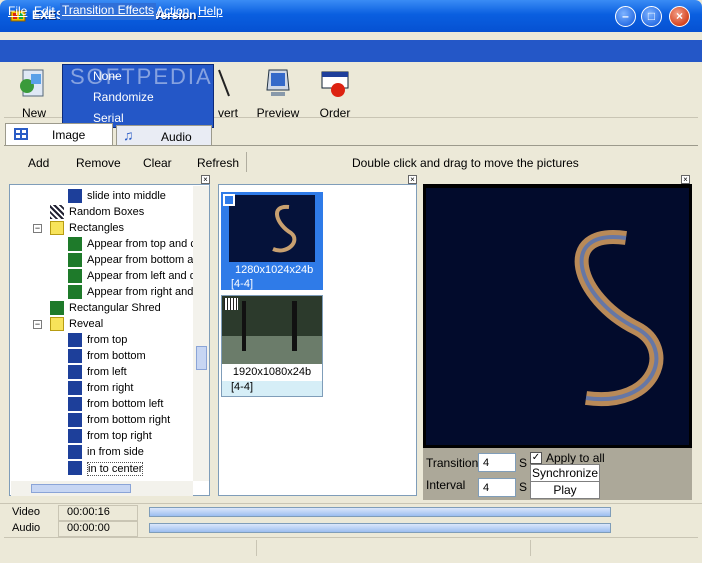 Image resolution: width=702 pixels, height=563 pixels. I want to click on close-button: ×, so click(679, 16).